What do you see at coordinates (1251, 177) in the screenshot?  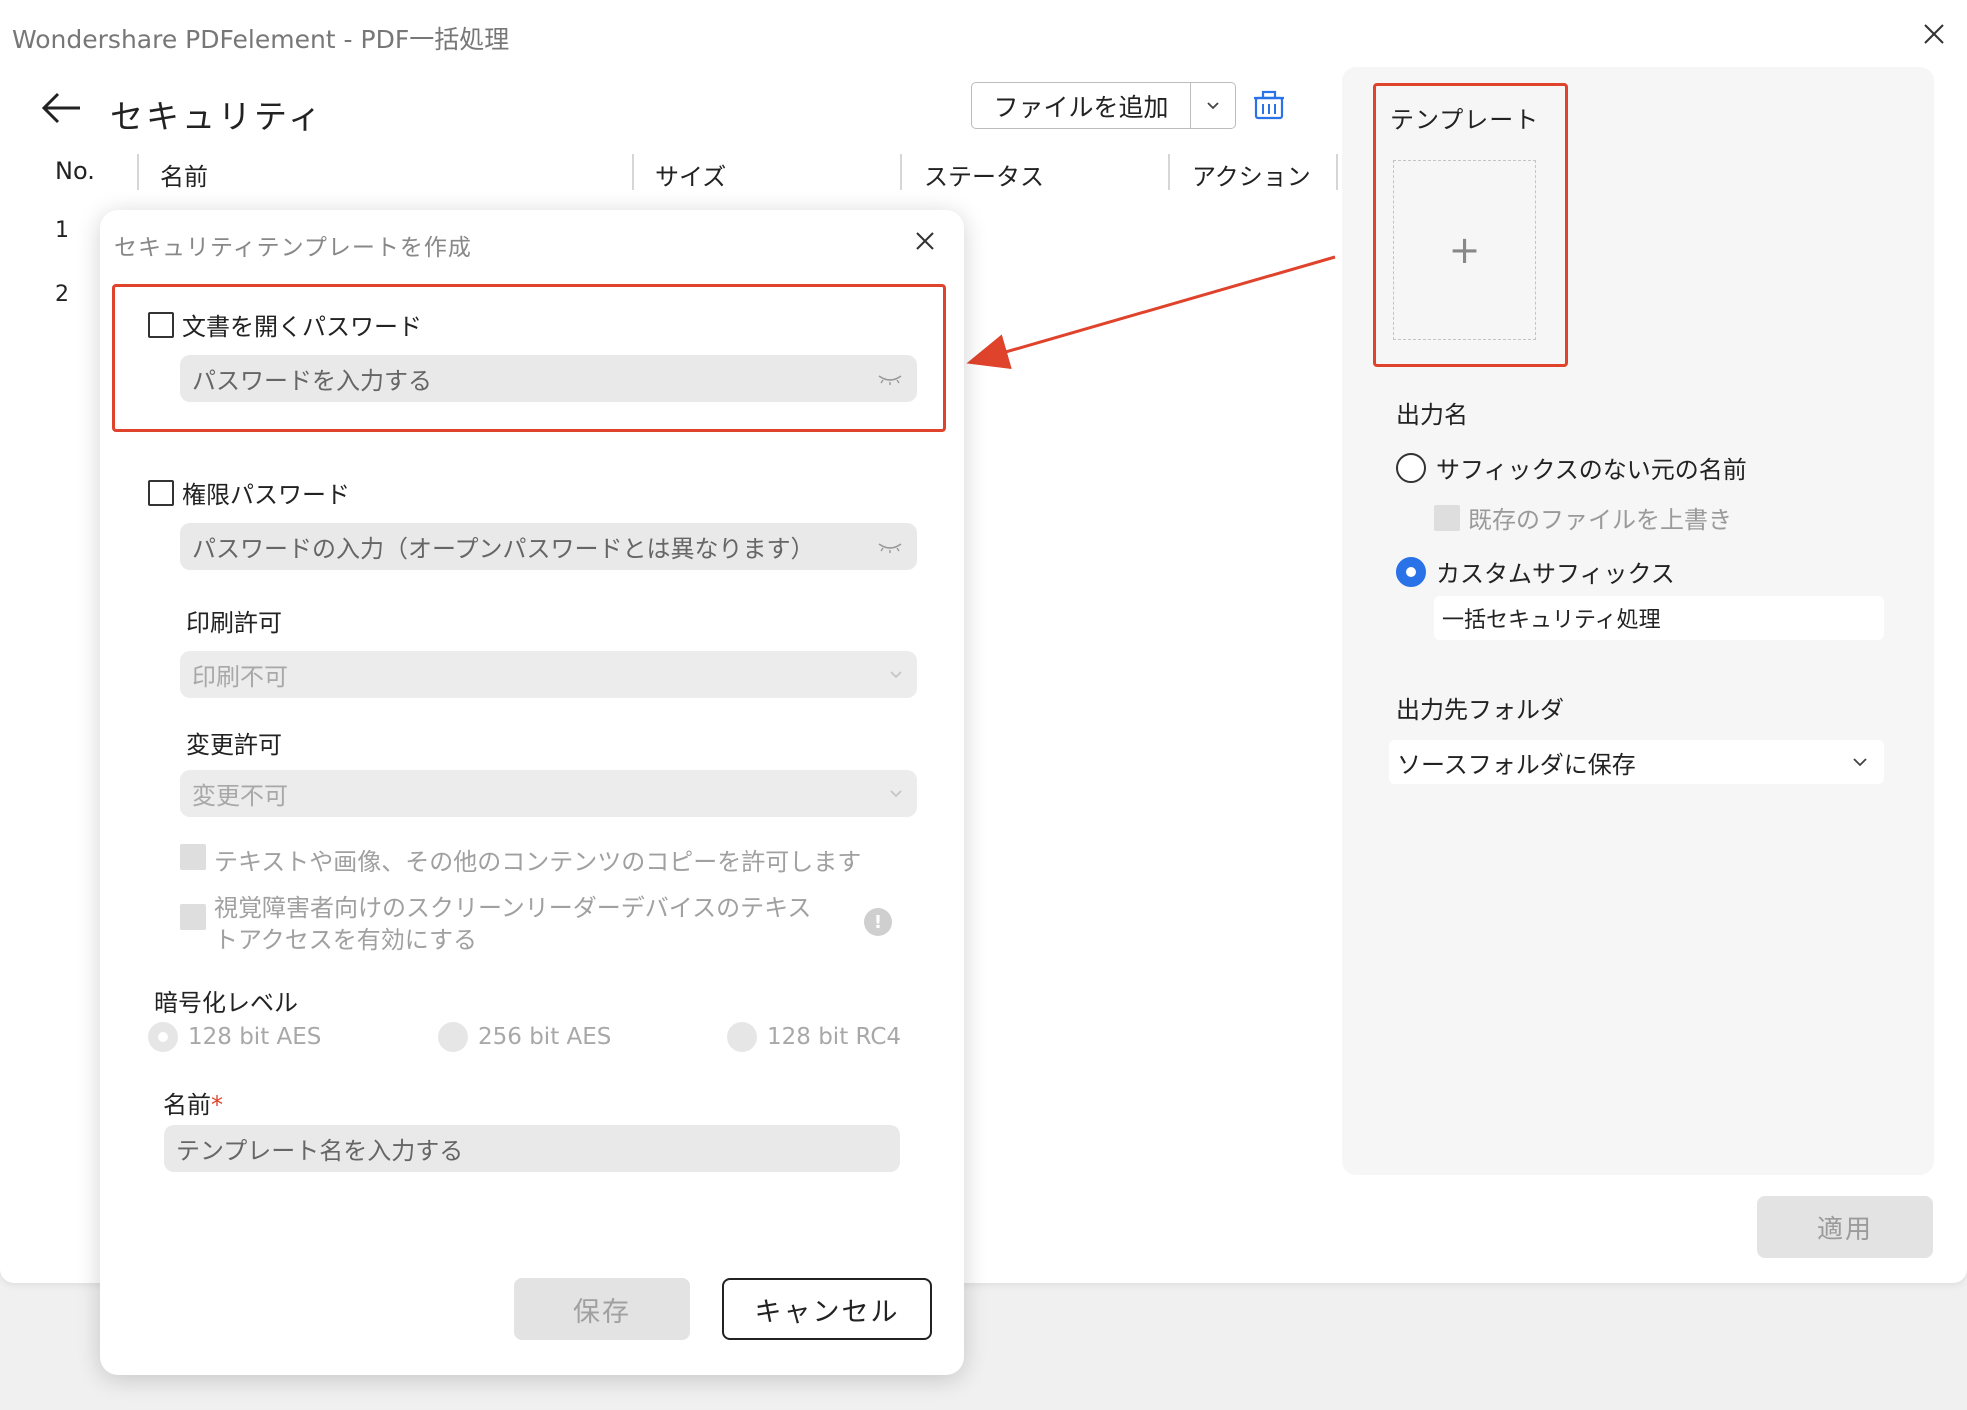 I see `column-header-action: アクション` at bounding box center [1251, 177].